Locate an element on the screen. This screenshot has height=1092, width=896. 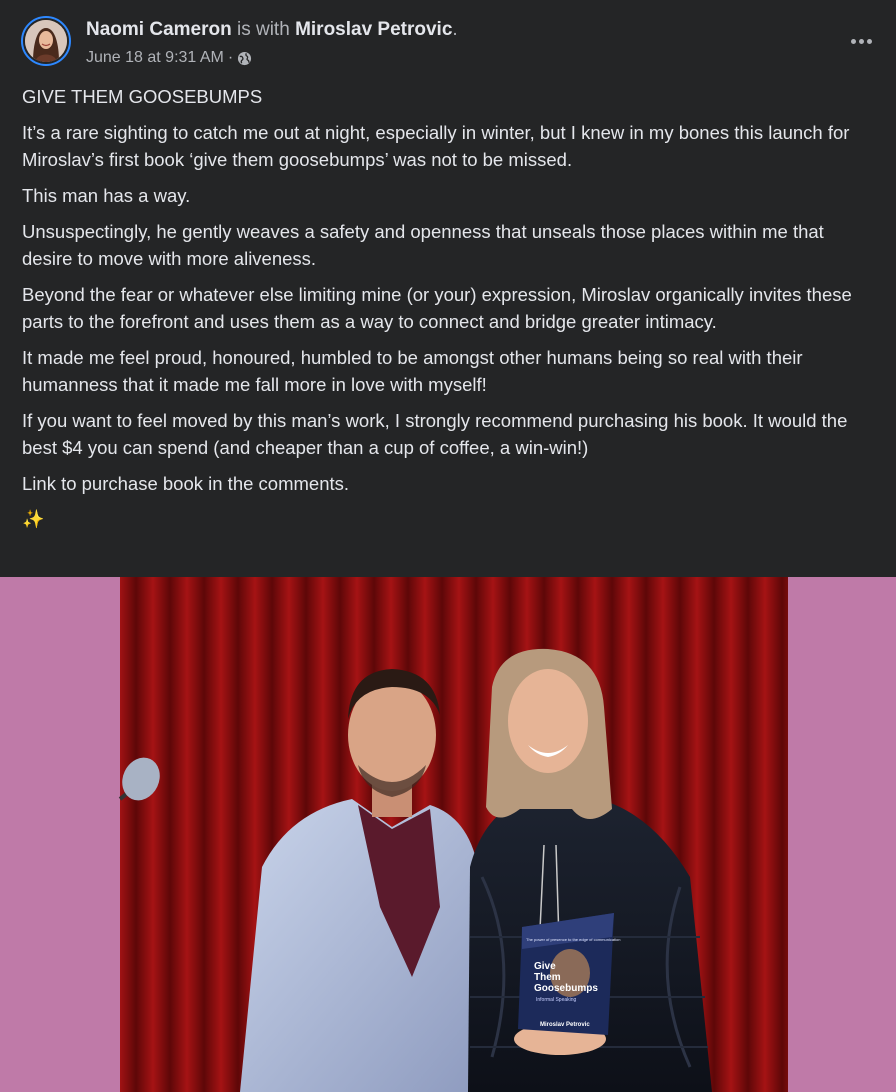
author-avatar is located at coordinates (46, 41).